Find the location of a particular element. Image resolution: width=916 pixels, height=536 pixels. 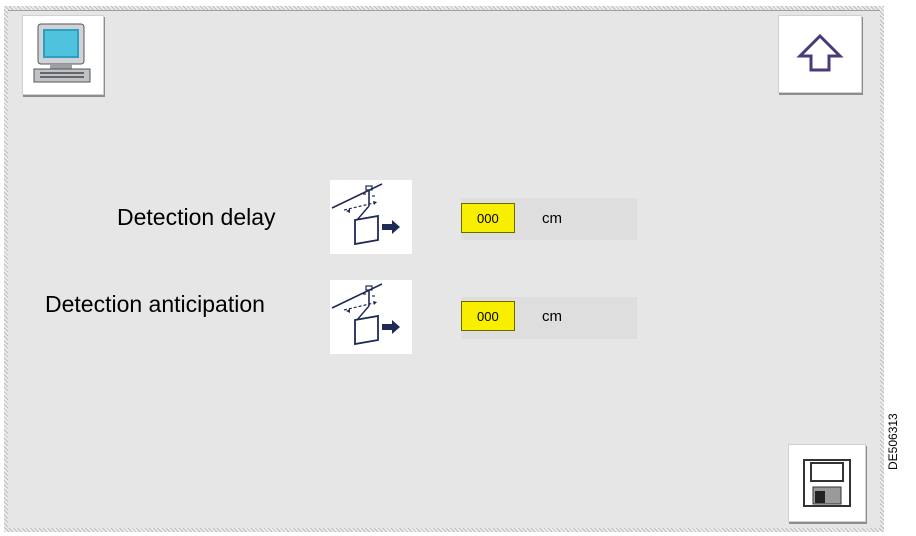

panel-top-border is located at coordinates (444, 10).